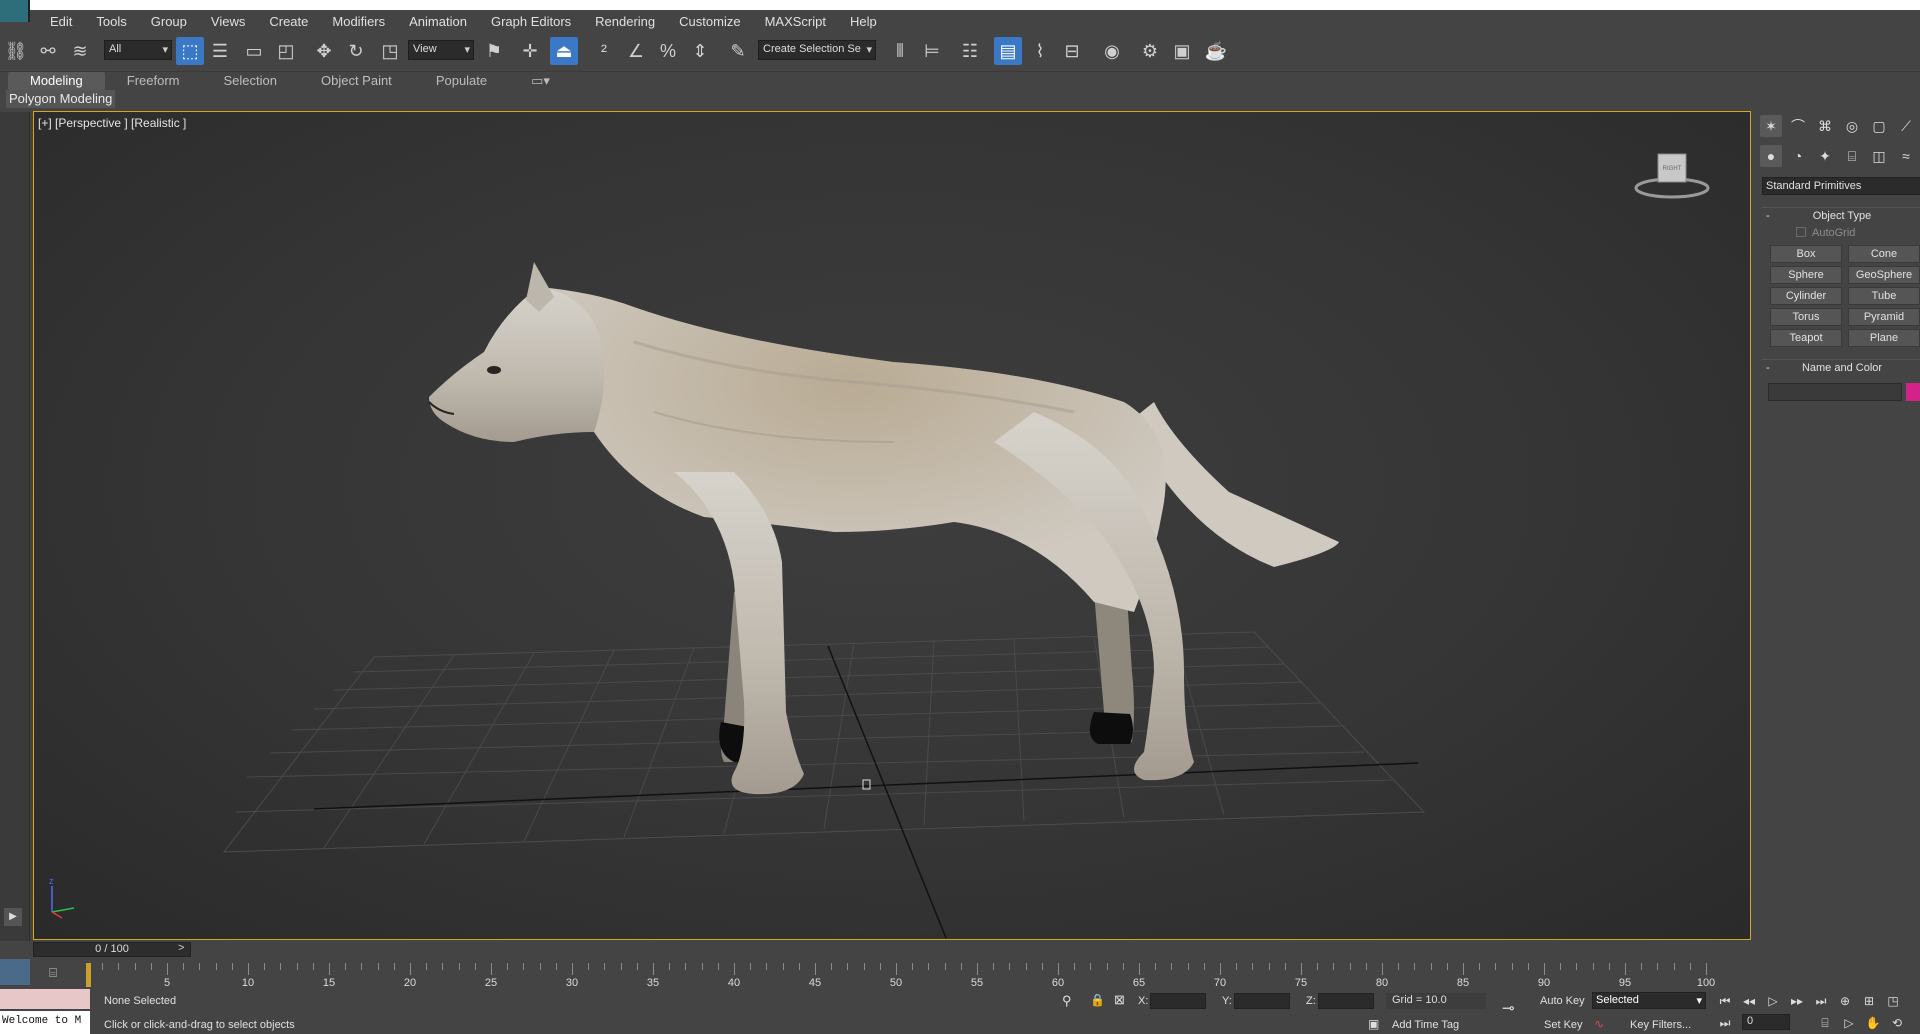 This screenshot has width=1920, height=1034. I want to click on play-icon: ▷, so click(1773, 1001).